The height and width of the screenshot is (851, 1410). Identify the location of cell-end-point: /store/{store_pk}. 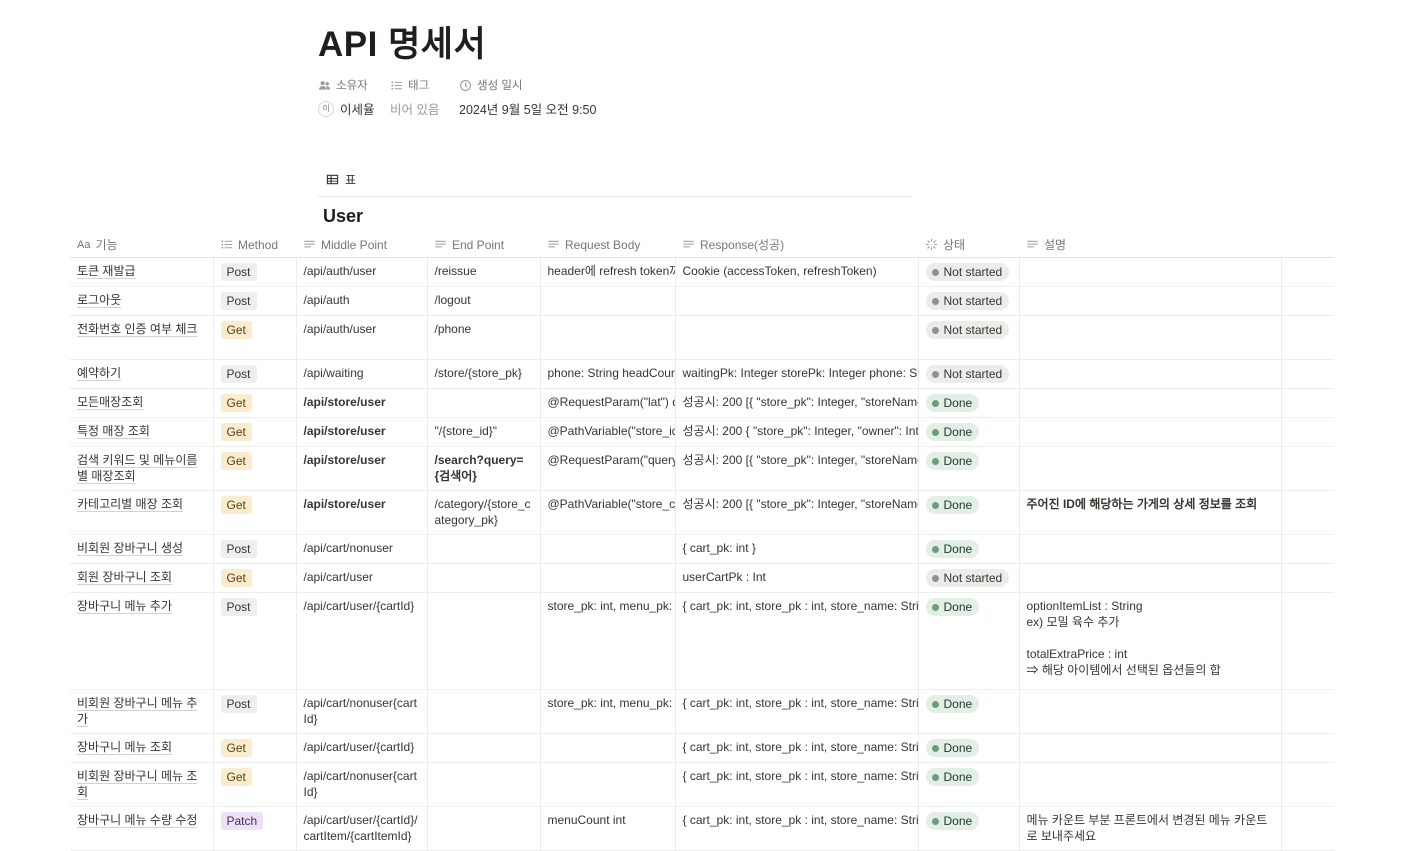
(484, 374).